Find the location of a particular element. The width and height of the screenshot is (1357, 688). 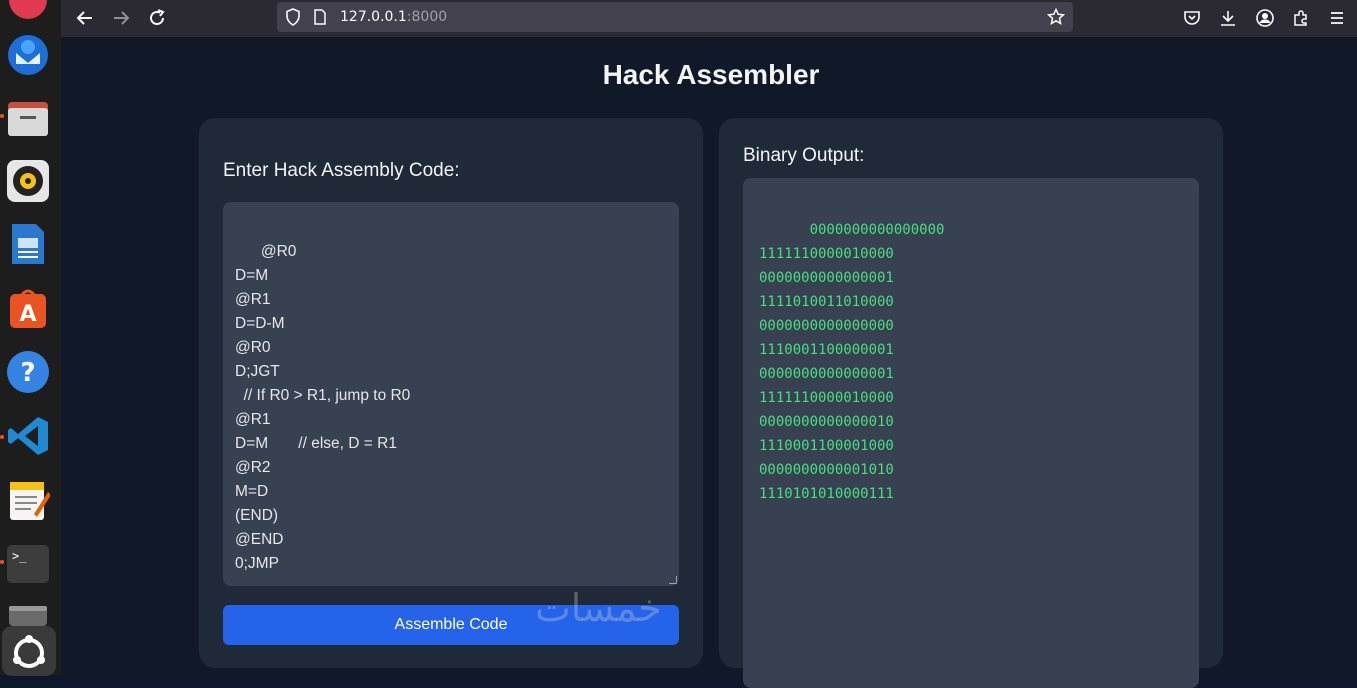

files-icon is located at coordinates (28, 118).